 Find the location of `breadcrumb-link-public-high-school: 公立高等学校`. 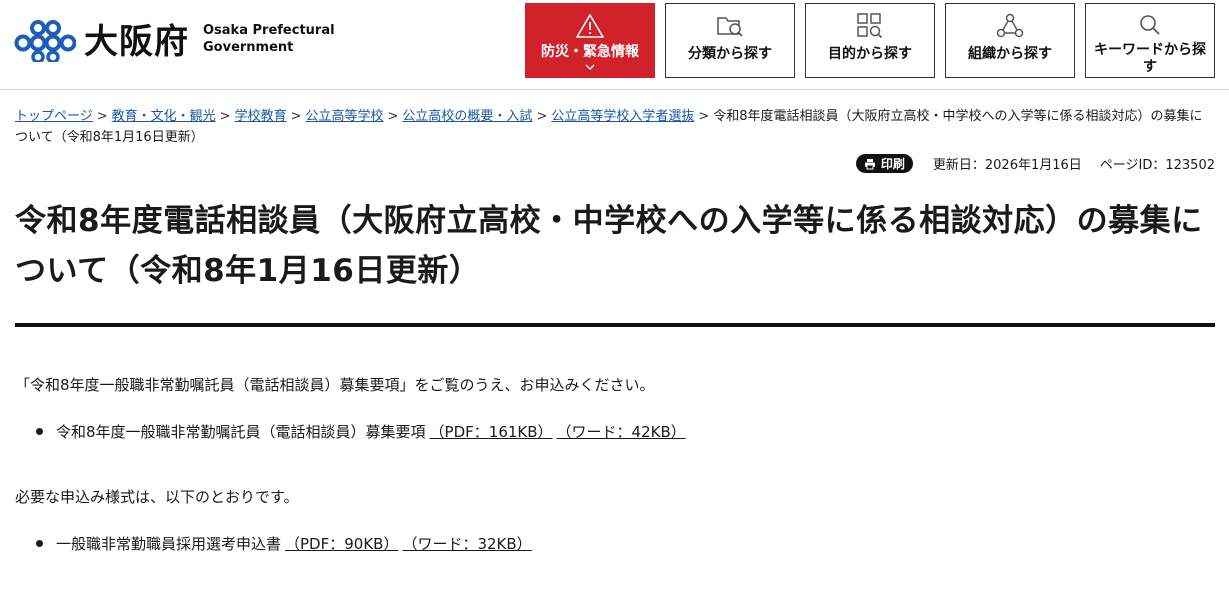

breadcrumb-link-public-high-school: 公立高等学校 is located at coordinates (345, 116).